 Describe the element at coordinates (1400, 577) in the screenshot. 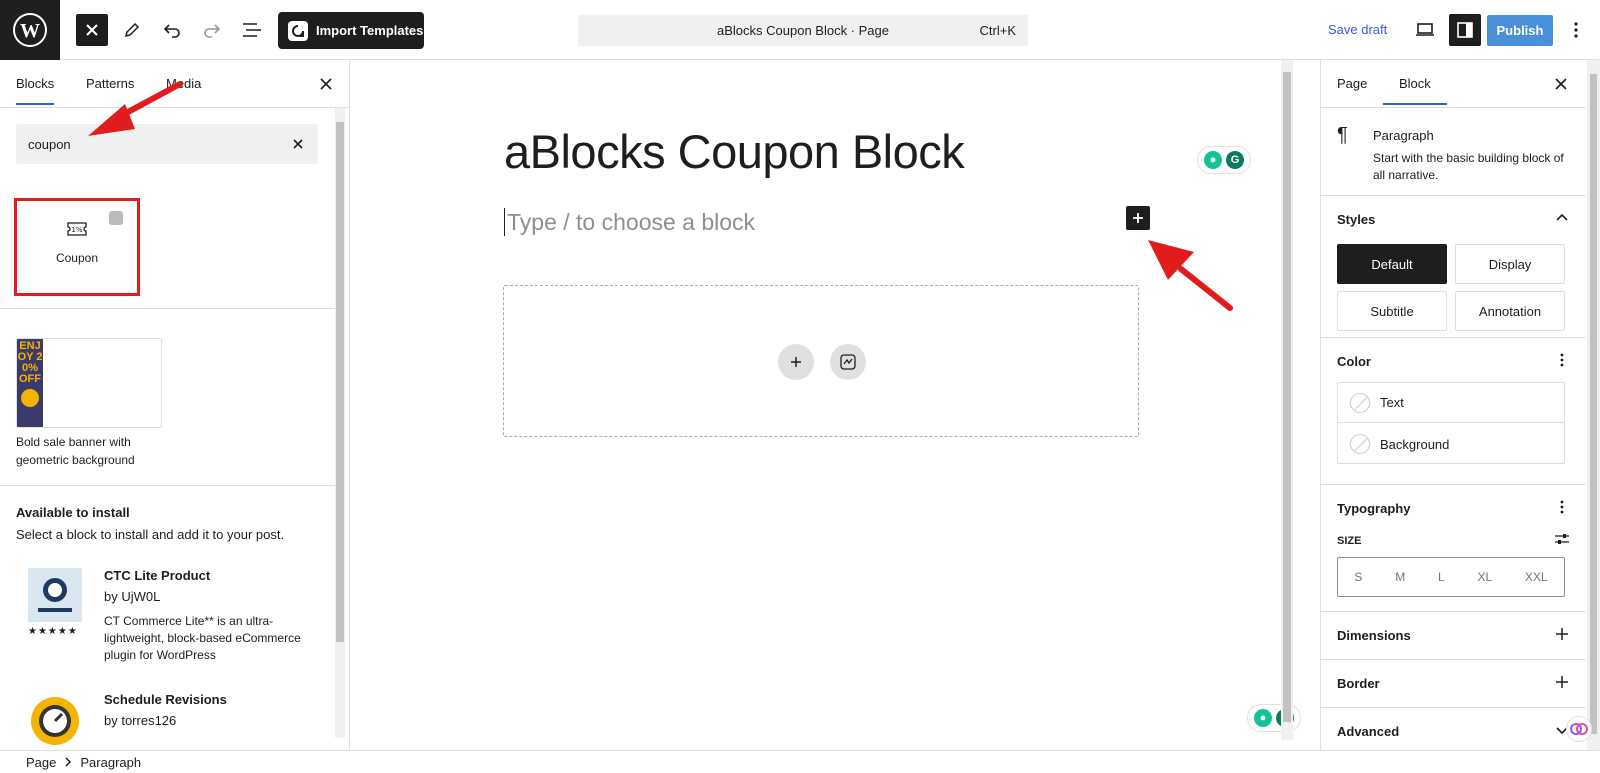

I see `size-m-option: M` at that location.